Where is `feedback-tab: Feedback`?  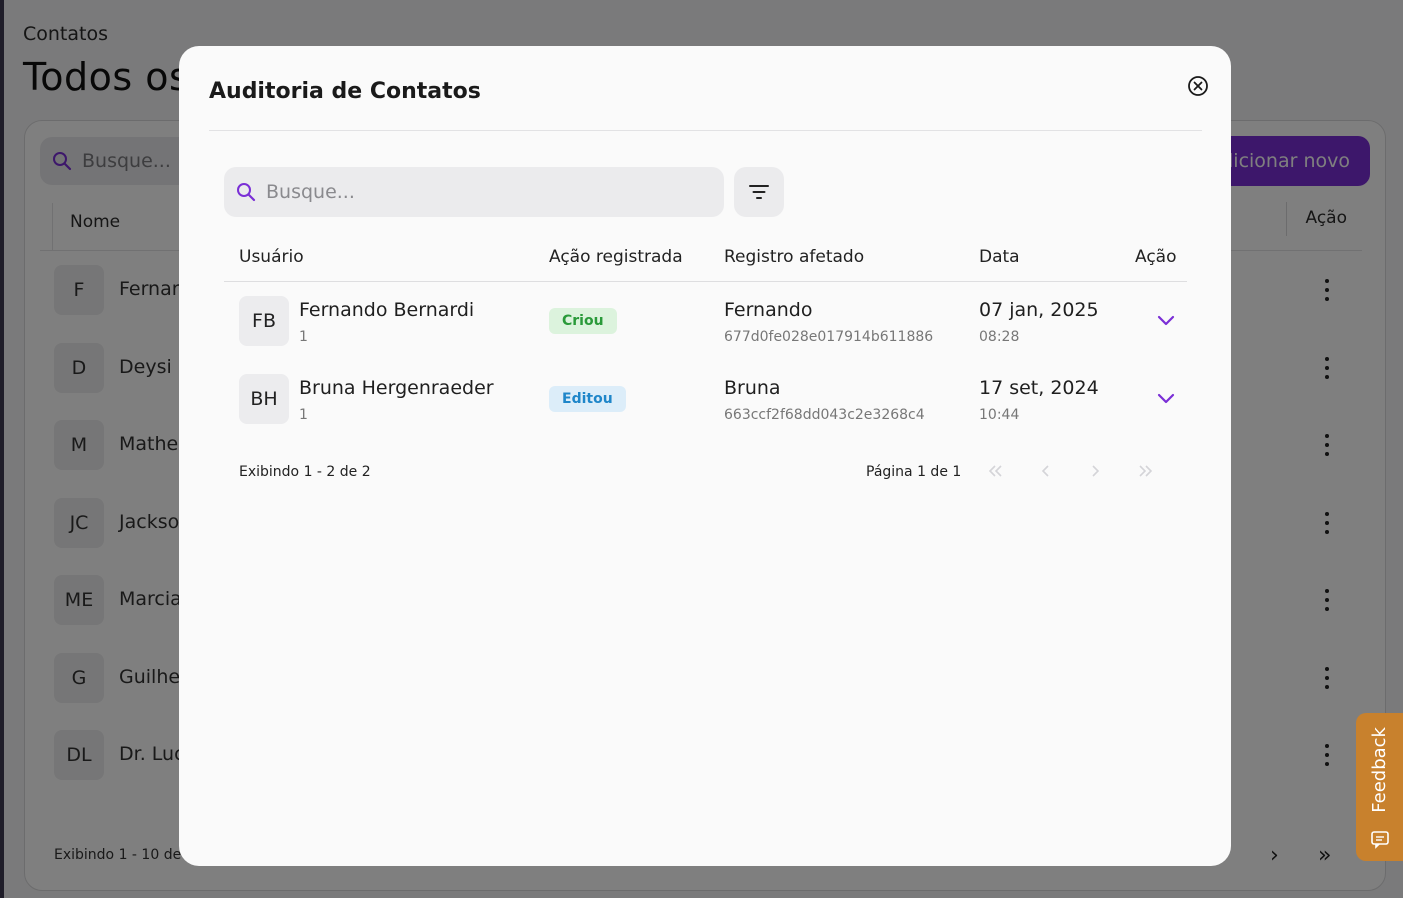 feedback-tab: Feedback is located at coordinates (1379, 787).